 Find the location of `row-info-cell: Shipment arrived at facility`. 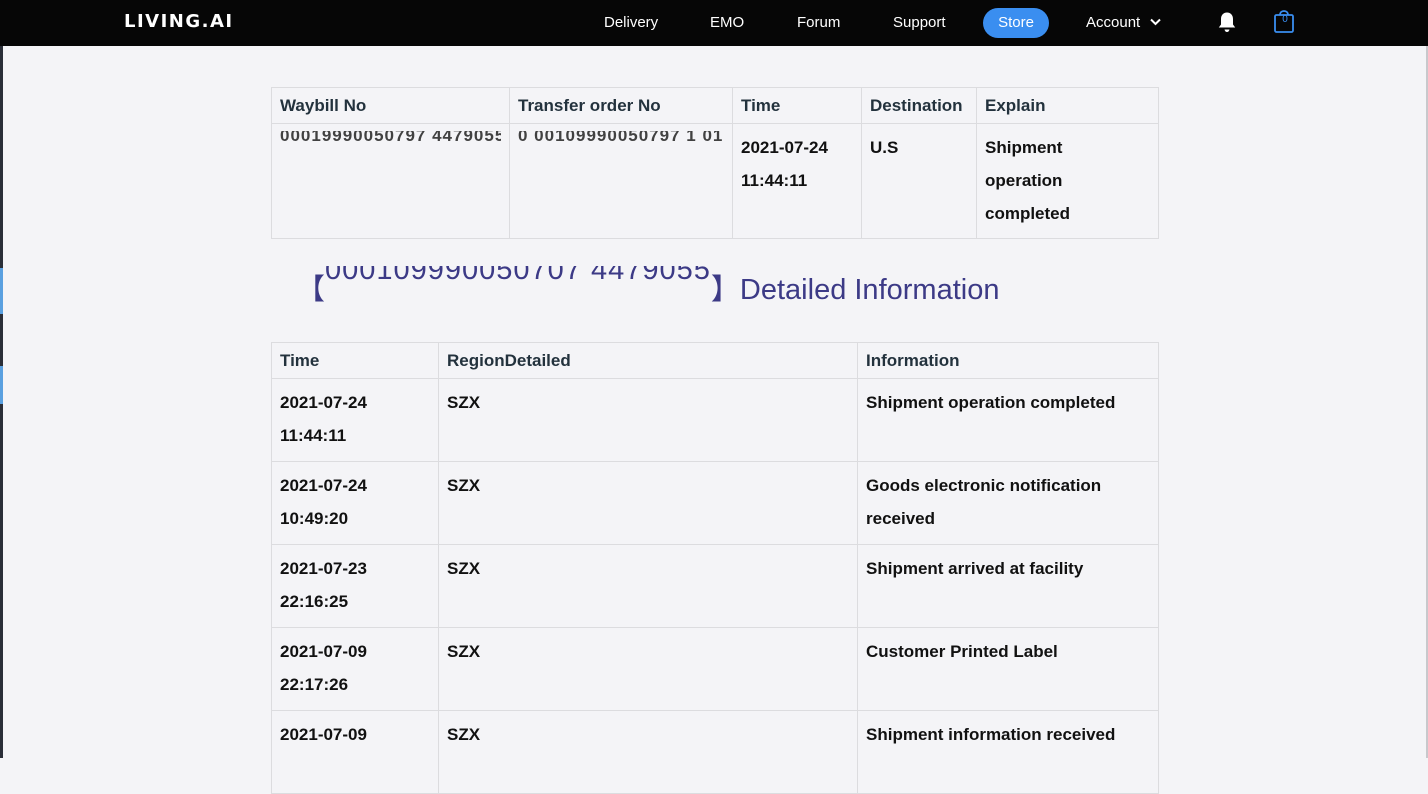

row-info-cell: Shipment arrived at facility is located at coordinates (1008, 586).